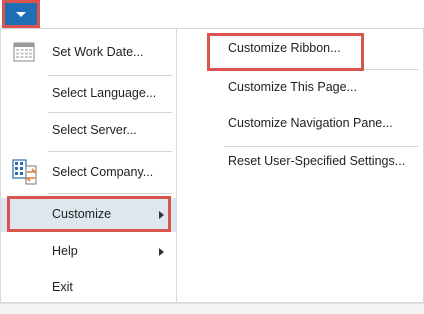 The width and height of the screenshot is (424, 314). What do you see at coordinates (82, 214) in the screenshot?
I see `menu-item-label: Customize` at bounding box center [82, 214].